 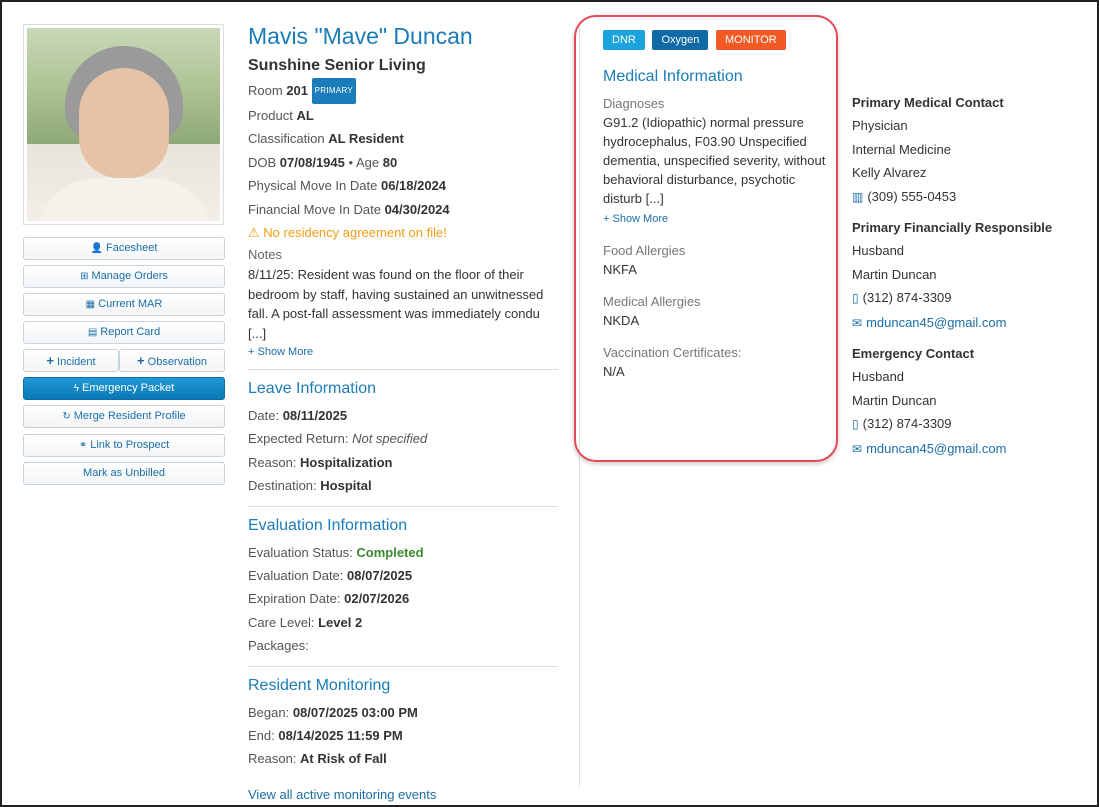 I want to click on view-all-monitoring-link: View all active monitoring events, so click(x=403, y=794).